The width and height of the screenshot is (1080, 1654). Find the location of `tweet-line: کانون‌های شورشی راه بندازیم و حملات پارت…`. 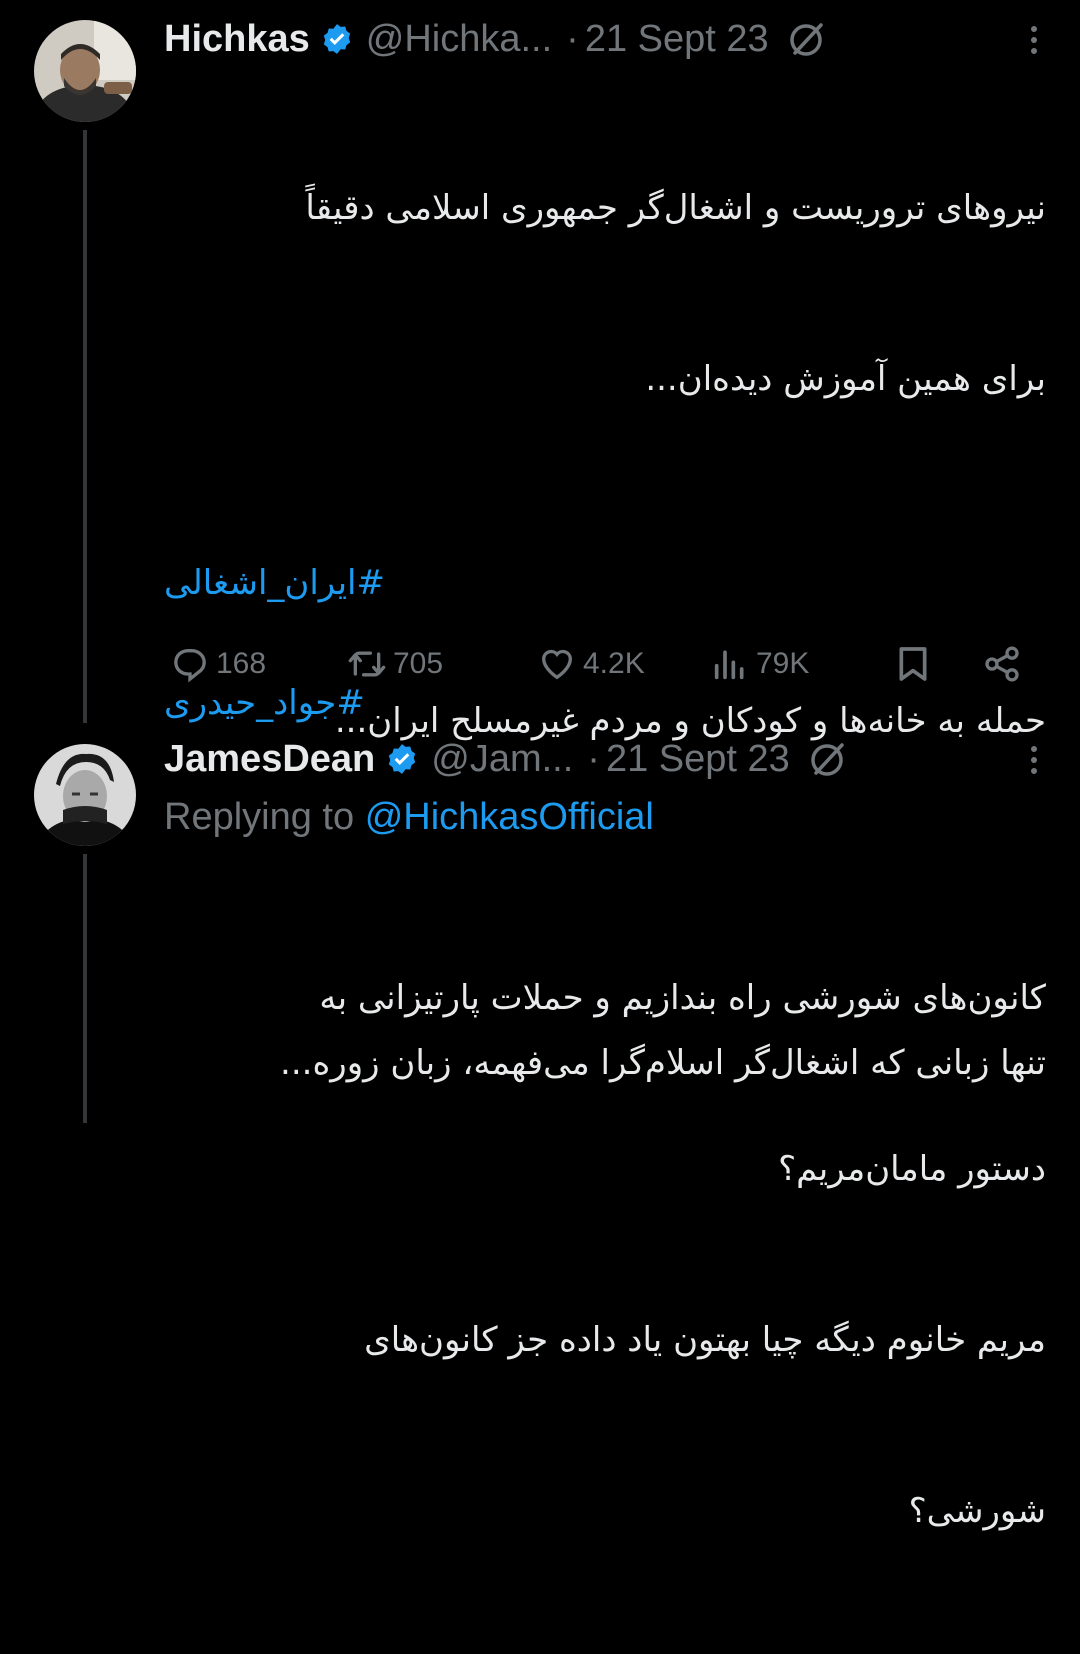

tweet-line: کانون‌های شورشی راه بندازیم و حملات پارت… is located at coordinates (682, 998).